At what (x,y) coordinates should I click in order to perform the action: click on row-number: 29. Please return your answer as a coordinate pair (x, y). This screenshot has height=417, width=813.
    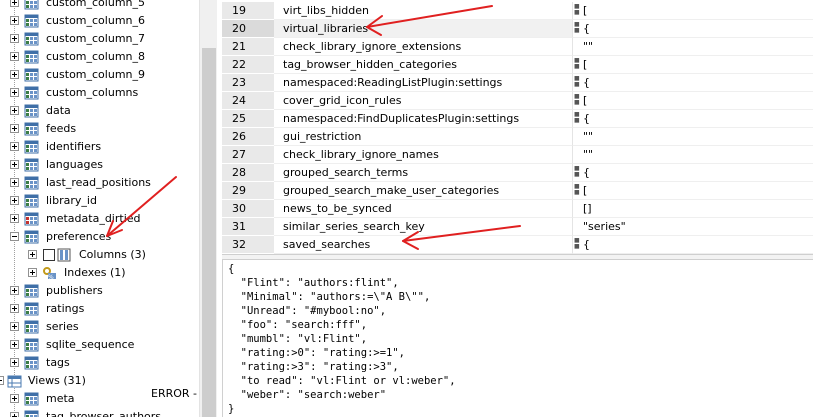
    Looking at the image, I should click on (248, 191).